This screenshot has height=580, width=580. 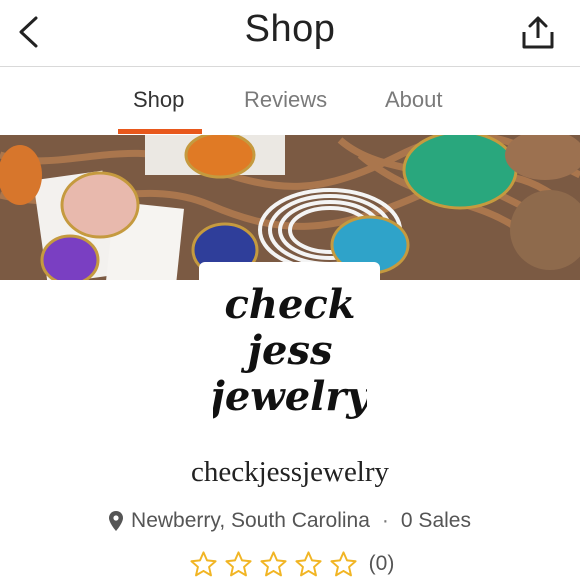 What do you see at coordinates (285, 100) in the screenshot?
I see `tab-reviews: Reviews` at bounding box center [285, 100].